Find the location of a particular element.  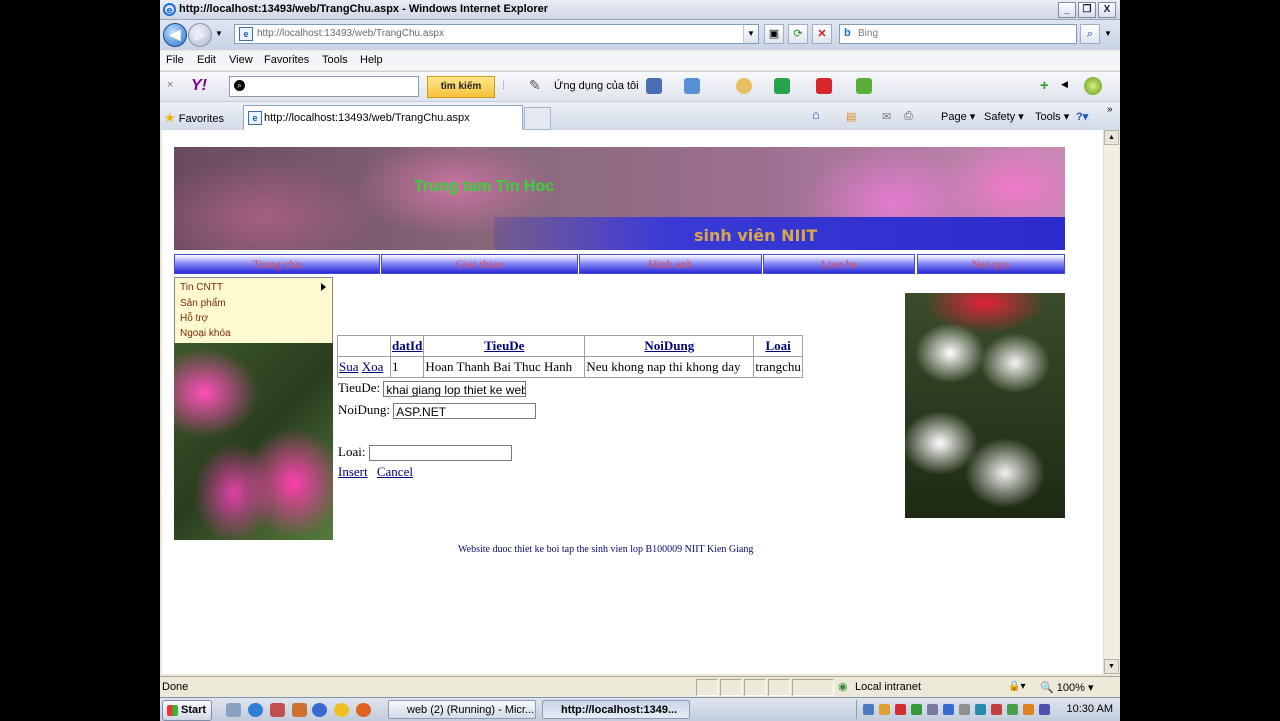

cancel-link: Cancel is located at coordinates (395, 471).